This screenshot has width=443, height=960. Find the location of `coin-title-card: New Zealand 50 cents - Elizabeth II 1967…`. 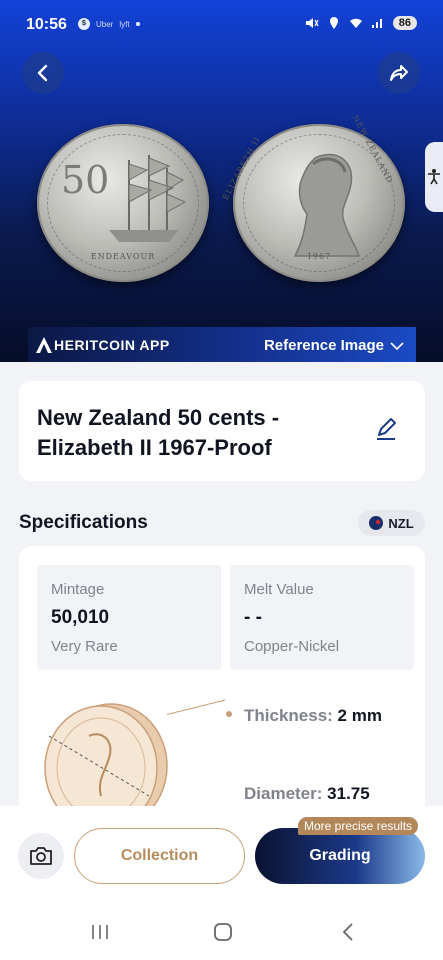

coin-title-card: New Zealand 50 cents - Elizabeth II 1967… is located at coordinates (222, 431).